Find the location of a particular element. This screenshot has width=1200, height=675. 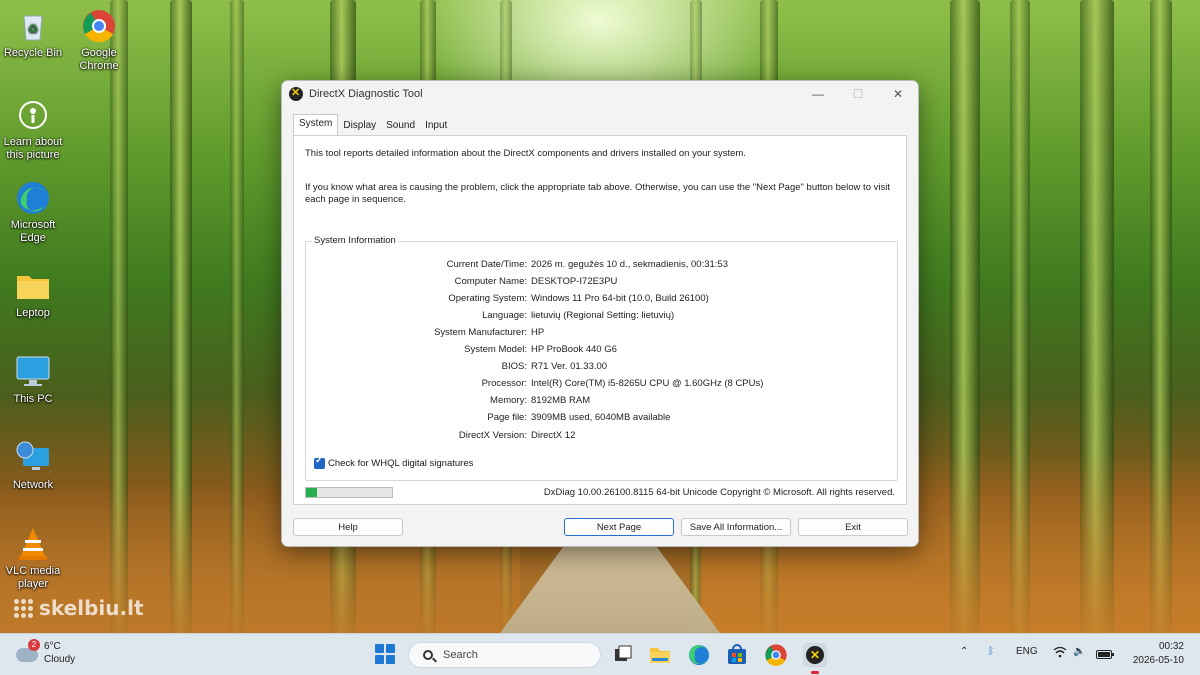

info-key: Current Date/Time: is located at coordinates (486, 264).